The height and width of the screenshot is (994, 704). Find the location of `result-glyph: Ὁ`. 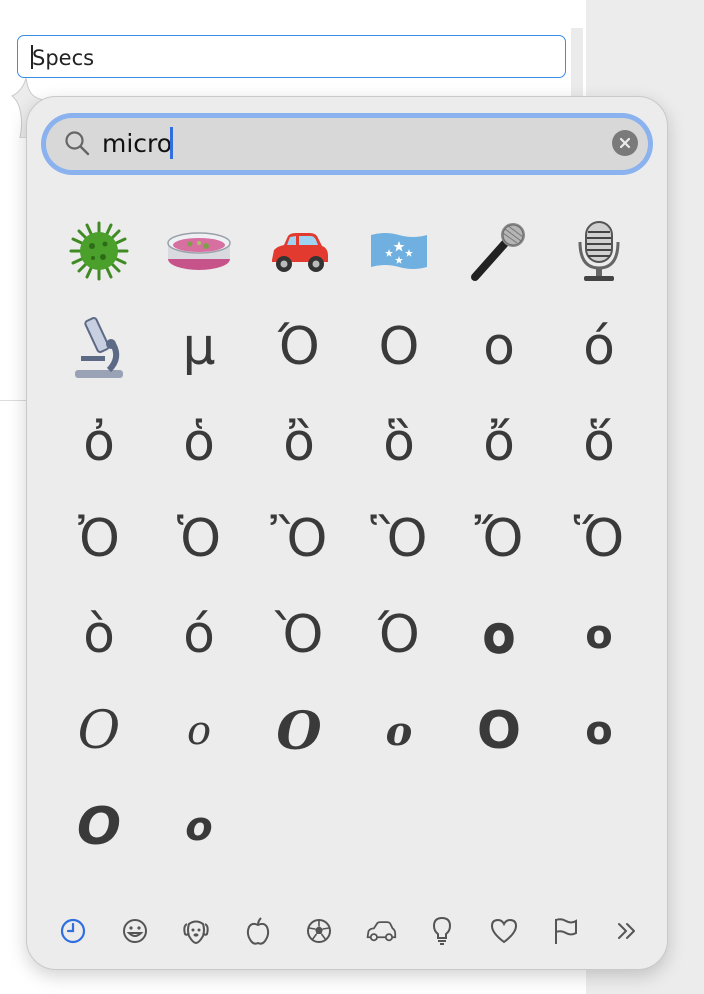

result-glyph: Ὁ is located at coordinates (199, 539).